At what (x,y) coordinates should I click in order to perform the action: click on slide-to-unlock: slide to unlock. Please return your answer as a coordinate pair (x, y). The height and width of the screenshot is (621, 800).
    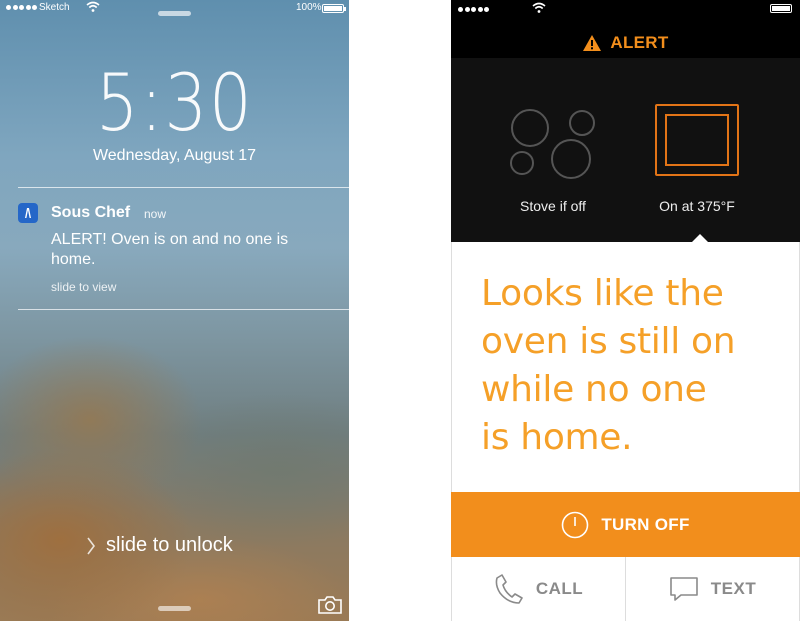
    Looking at the image, I should click on (159, 545).